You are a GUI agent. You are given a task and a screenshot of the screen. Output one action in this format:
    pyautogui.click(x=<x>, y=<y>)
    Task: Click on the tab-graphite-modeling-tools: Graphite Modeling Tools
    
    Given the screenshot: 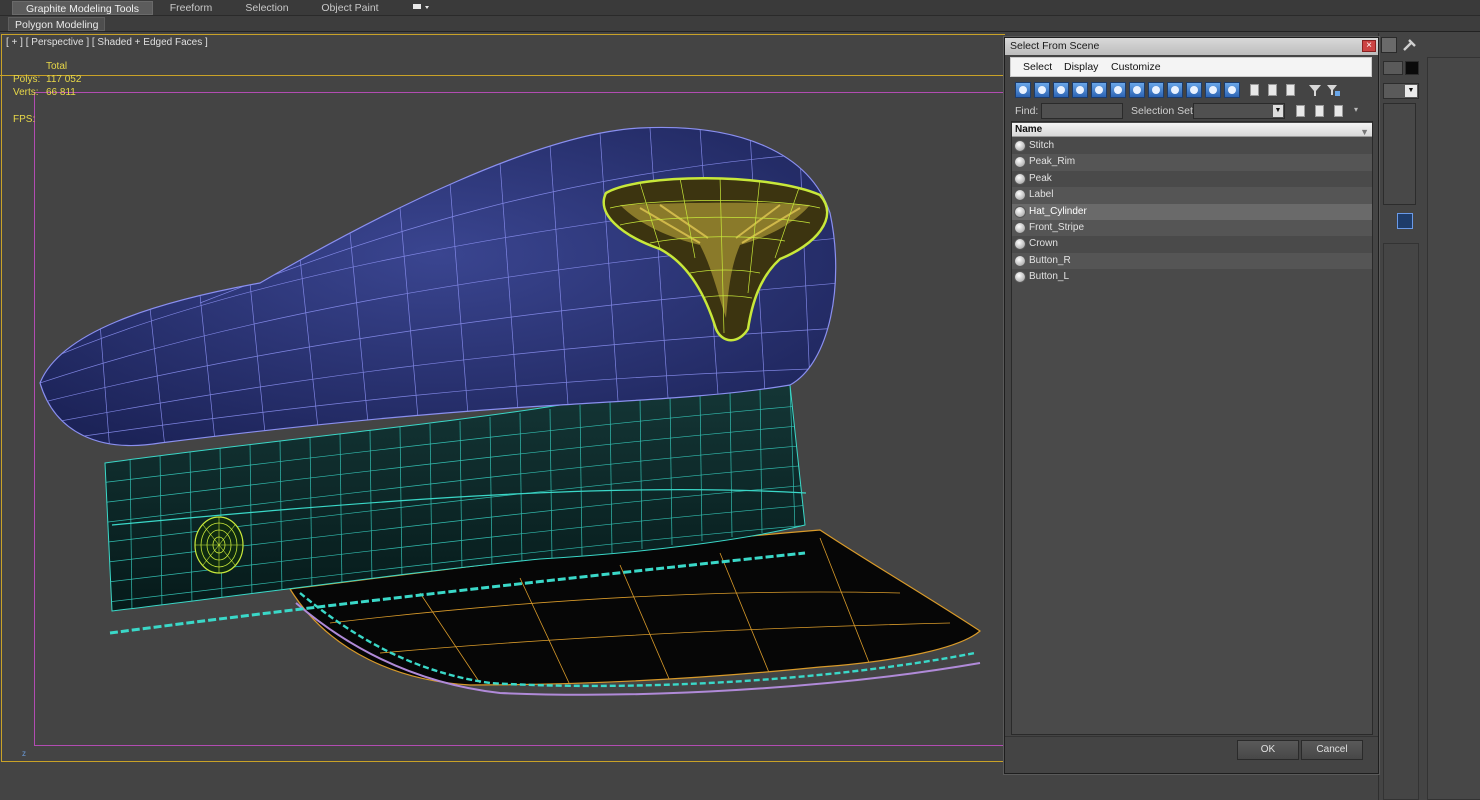 What is the action you would take?
    pyautogui.click(x=82, y=8)
    